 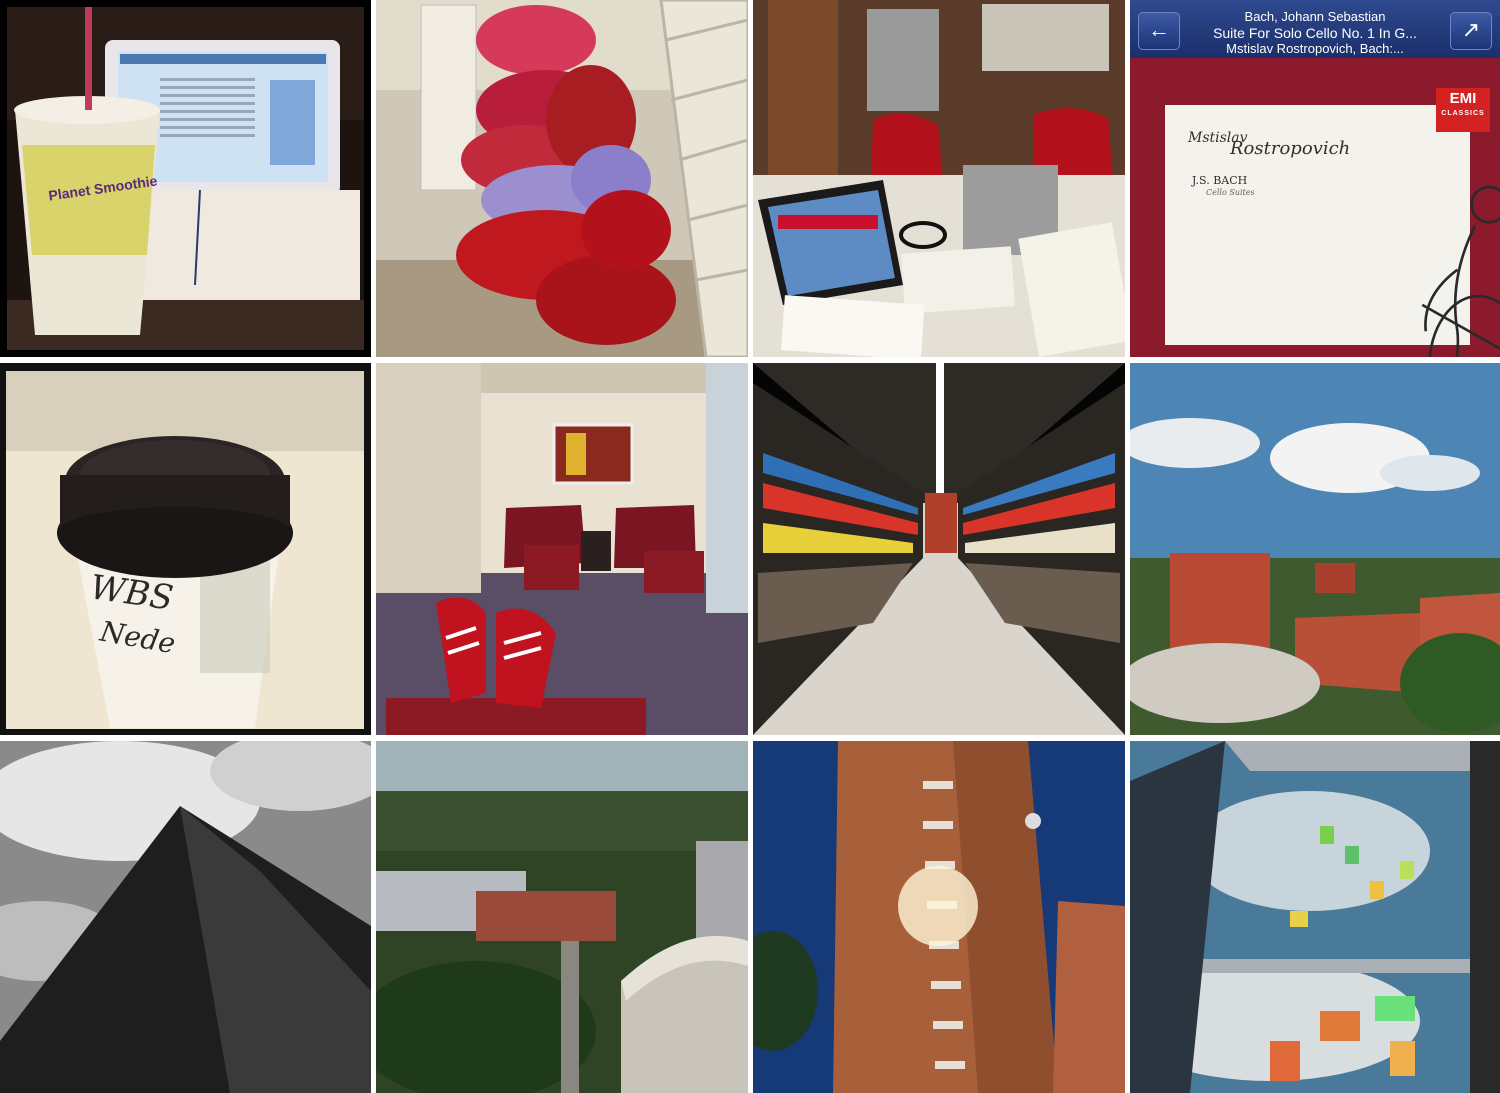 What do you see at coordinates (938, 906) in the screenshot?
I see `sun-flare` at bounding box center [938, 906].